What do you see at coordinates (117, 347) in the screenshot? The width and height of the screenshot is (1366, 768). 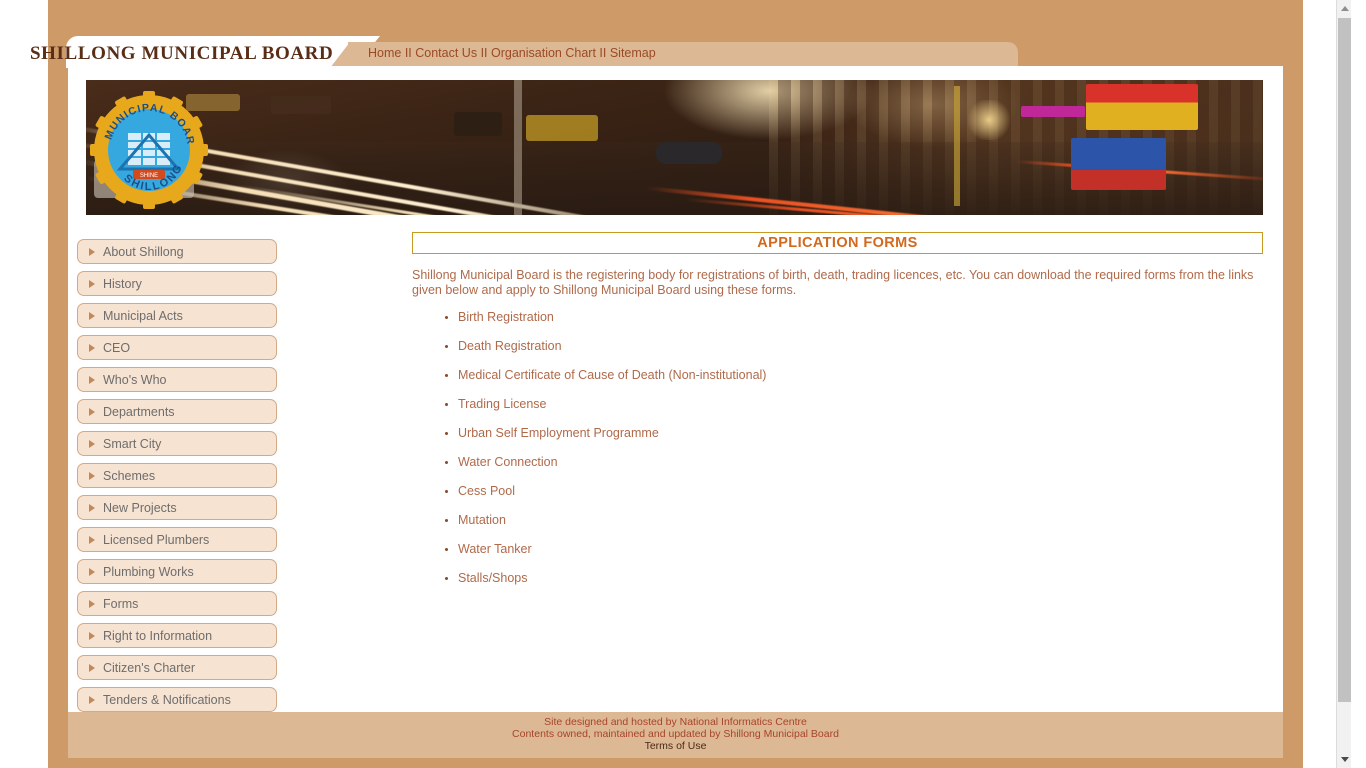 I see `sidebar-item-label: CEO` at bounding box center [117, 347].